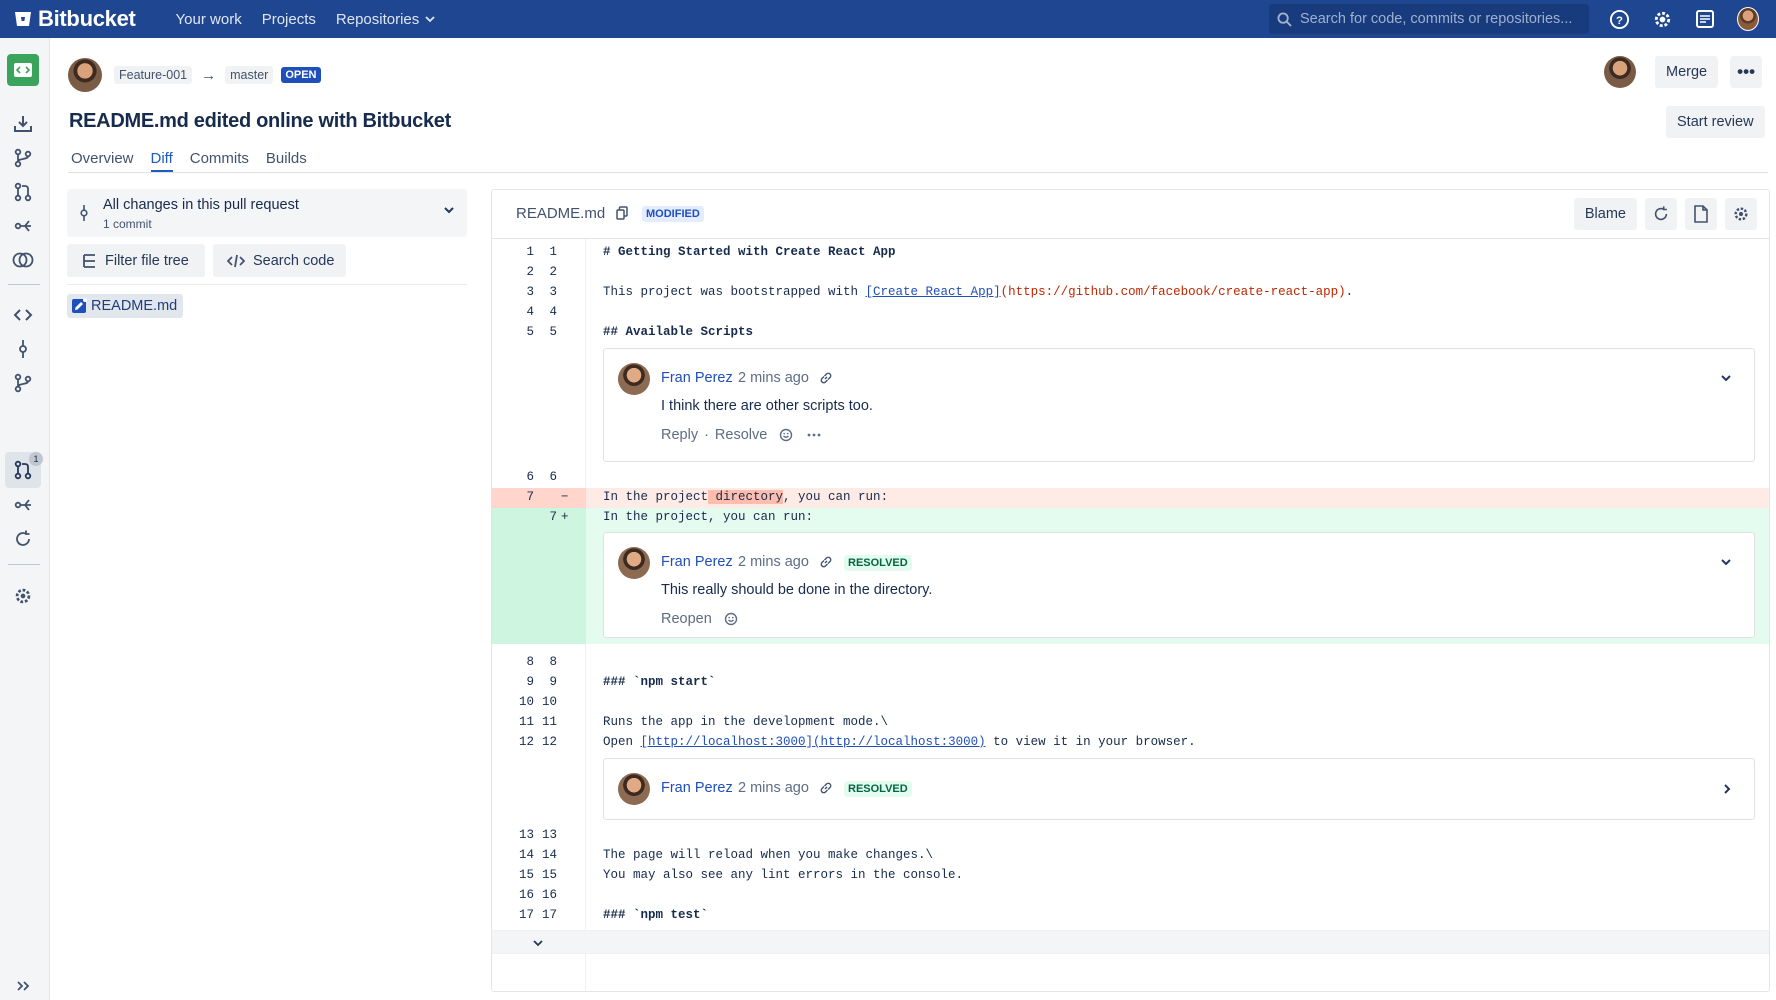 This screenshot has width=1776, height=1000. What do you see at coordinates (289, 19) in the screenshot?
I see `nav-projects: Projects` at bounding box center [289, 19].